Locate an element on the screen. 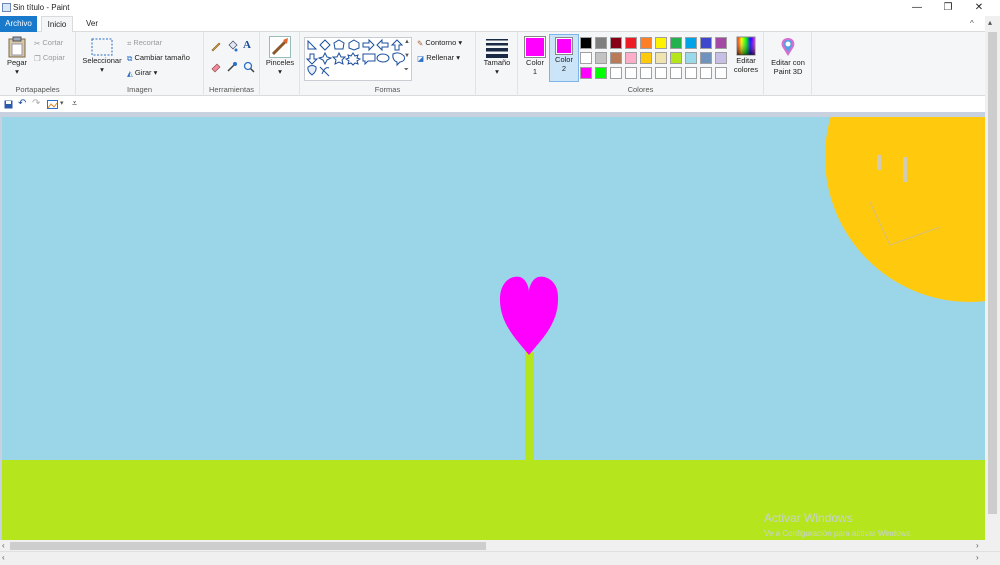 The image size is (1000, 565). edit-with-paint3d-button: Editar con Paint 3D is located at coordinates (788, 56).